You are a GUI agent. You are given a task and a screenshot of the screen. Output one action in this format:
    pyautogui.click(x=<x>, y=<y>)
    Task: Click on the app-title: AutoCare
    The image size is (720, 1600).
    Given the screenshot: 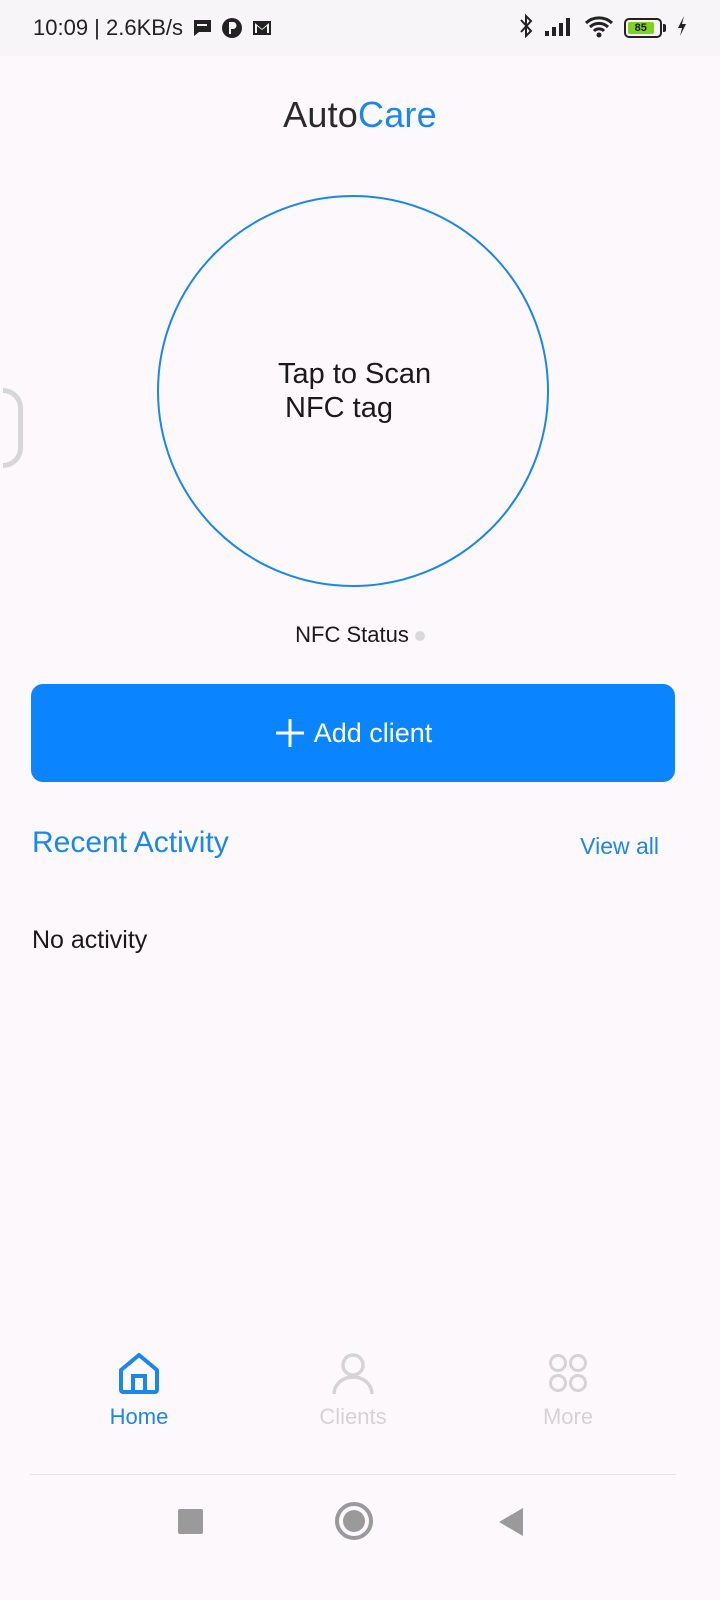 What is the action you would take?
    pyautogui.click(x=360, y=115)
    